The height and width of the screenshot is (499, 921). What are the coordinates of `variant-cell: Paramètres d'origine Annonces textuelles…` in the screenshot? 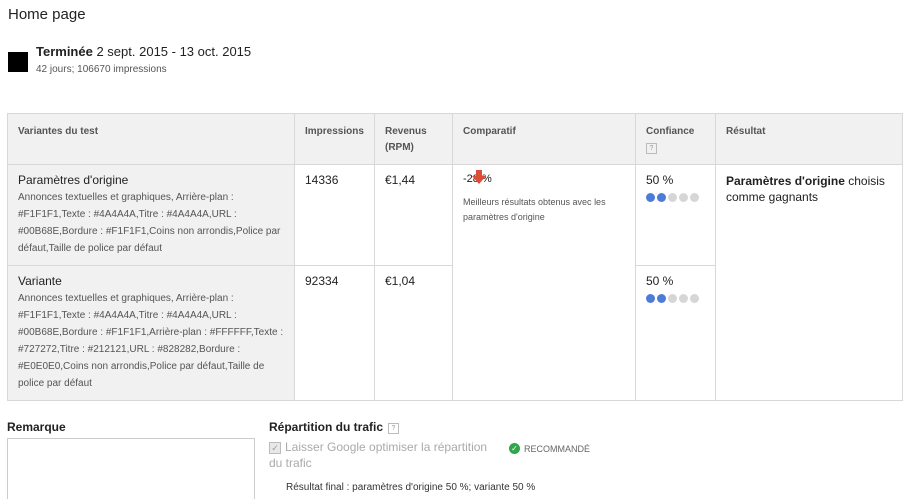 It's located at (151, 215).